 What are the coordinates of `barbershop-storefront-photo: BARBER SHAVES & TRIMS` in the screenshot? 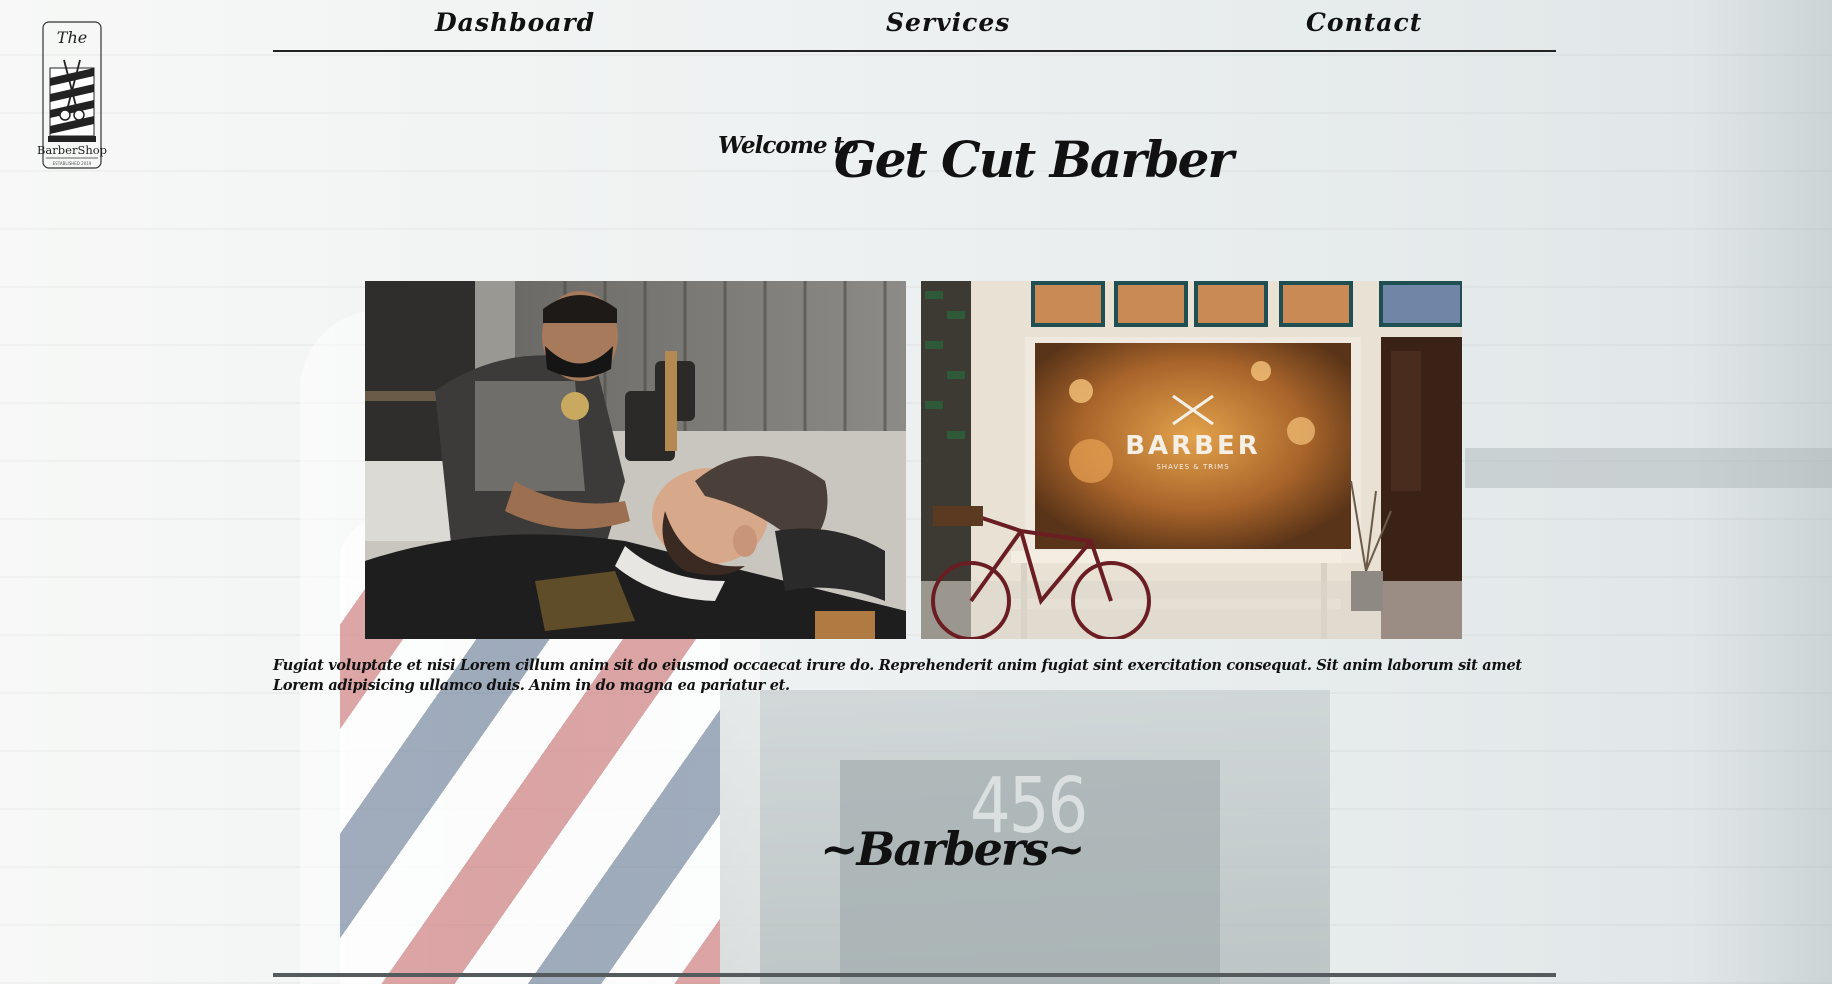 It's located at (1191, 460).